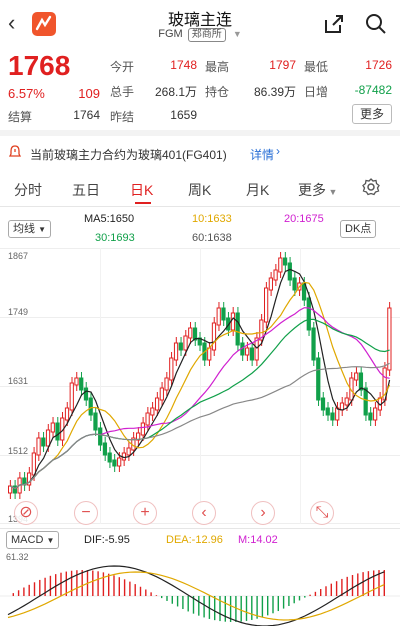  Describe the element at coordinates (128, 155) in the screenshot. I see `notice-text: 当前玻璃主力合约为玻璃401(FG401)` at that location.